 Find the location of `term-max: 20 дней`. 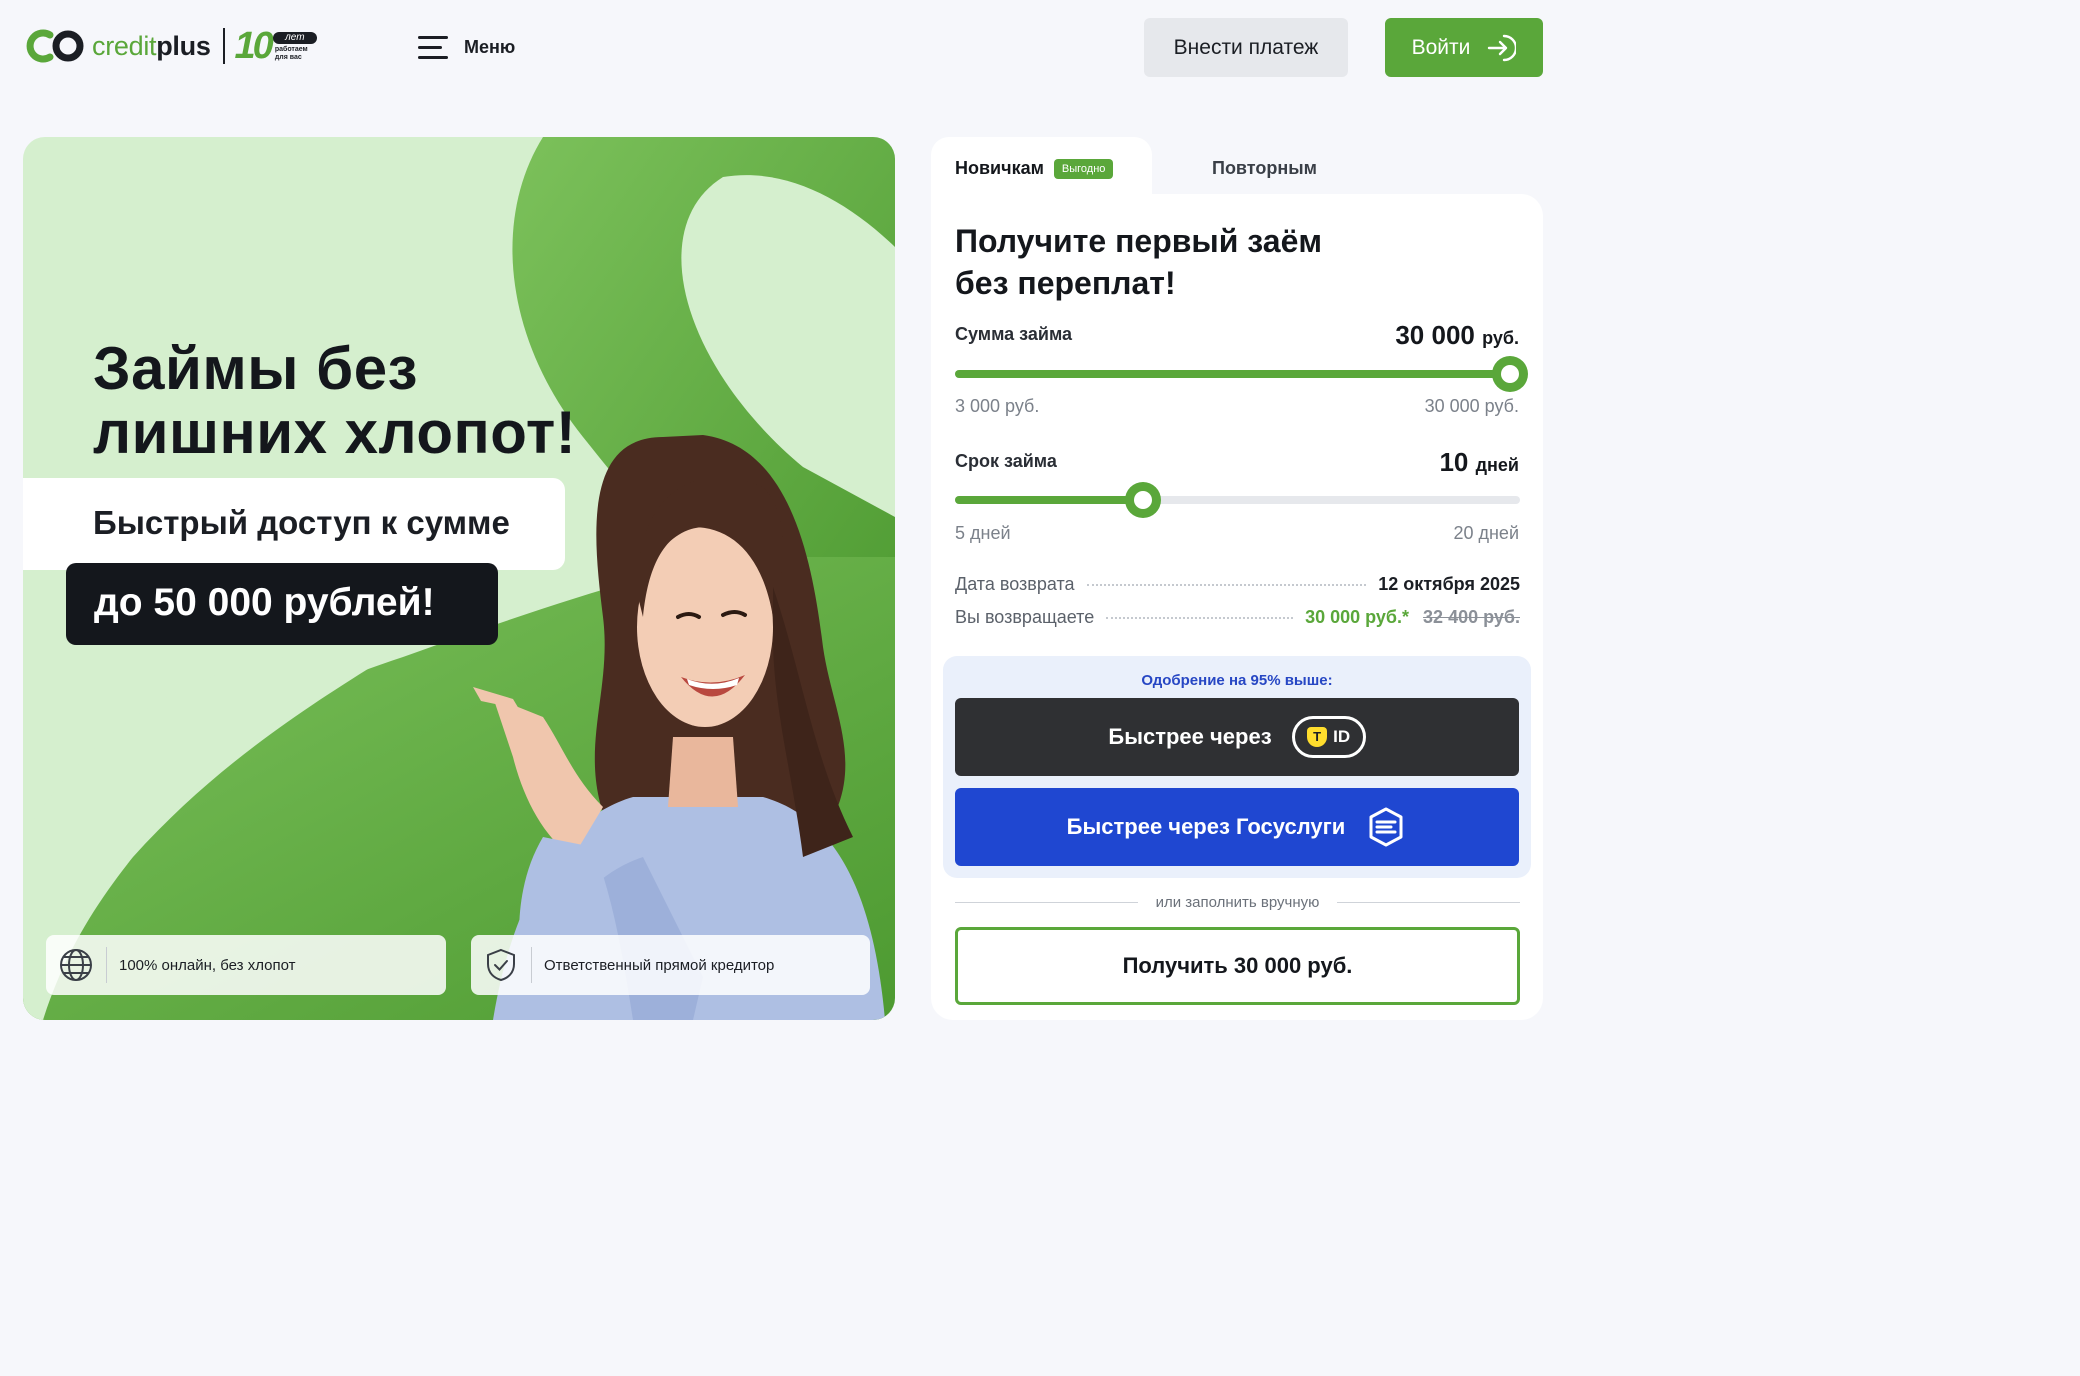

term-max: 20 дней is located at coordinates (1486, 533).